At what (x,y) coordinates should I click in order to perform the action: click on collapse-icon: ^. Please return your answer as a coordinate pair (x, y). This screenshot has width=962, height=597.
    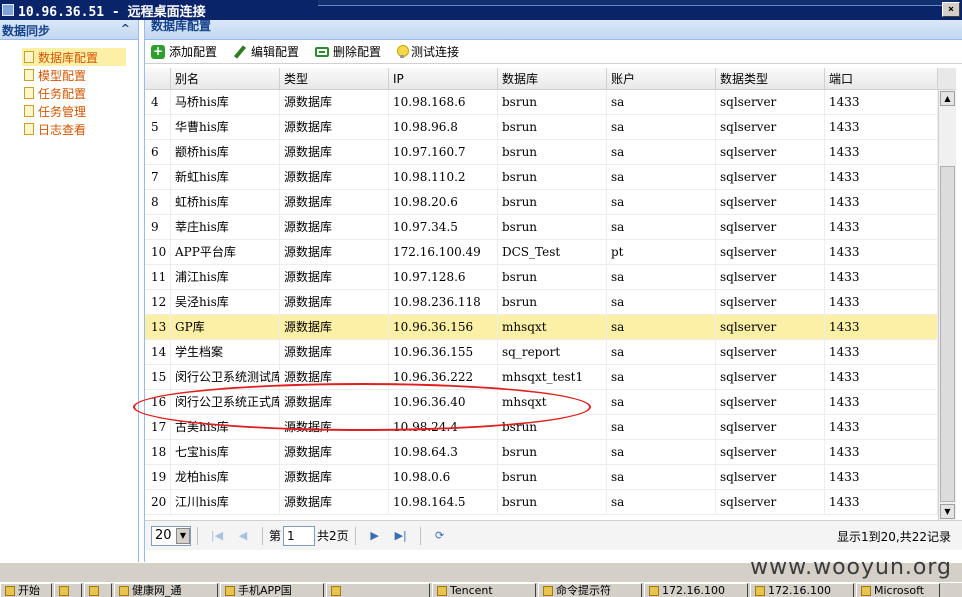
    Looking at the image, I should click on (125, 28).